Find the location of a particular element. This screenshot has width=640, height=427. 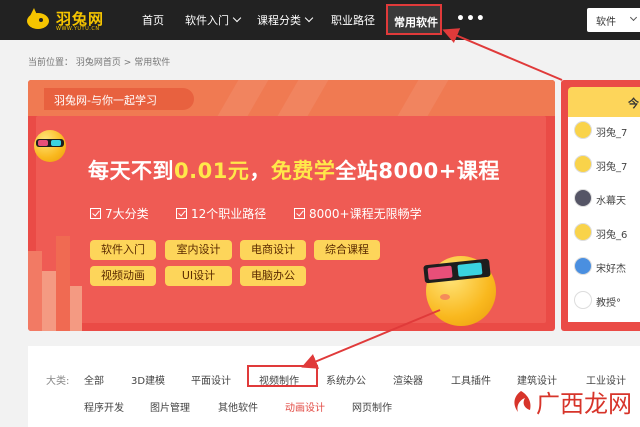

category-renderer: 渲染器 is located at coordinates (408, 379).